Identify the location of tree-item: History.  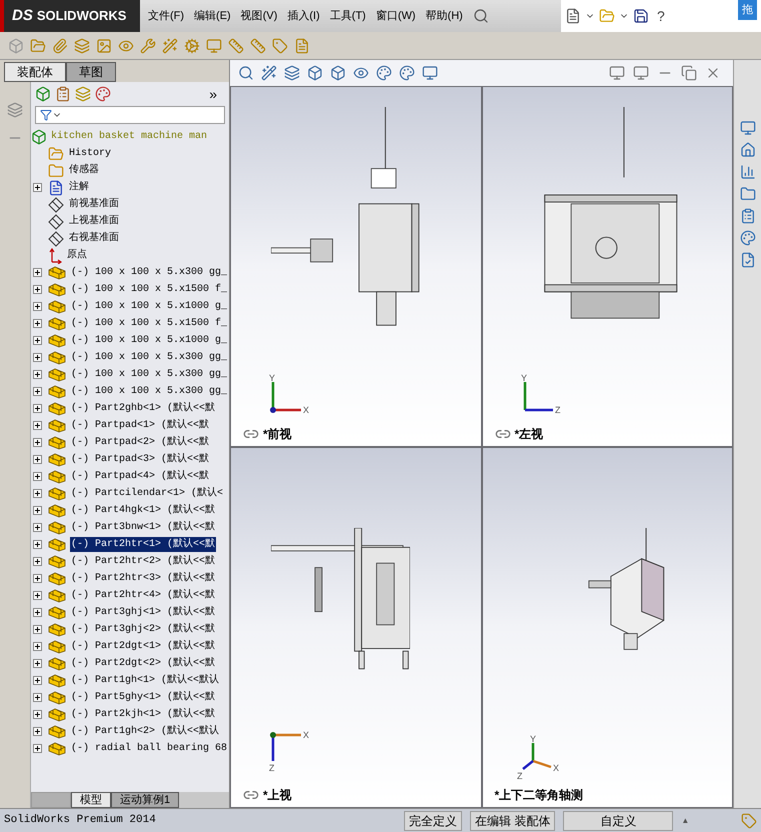
(90, 153).